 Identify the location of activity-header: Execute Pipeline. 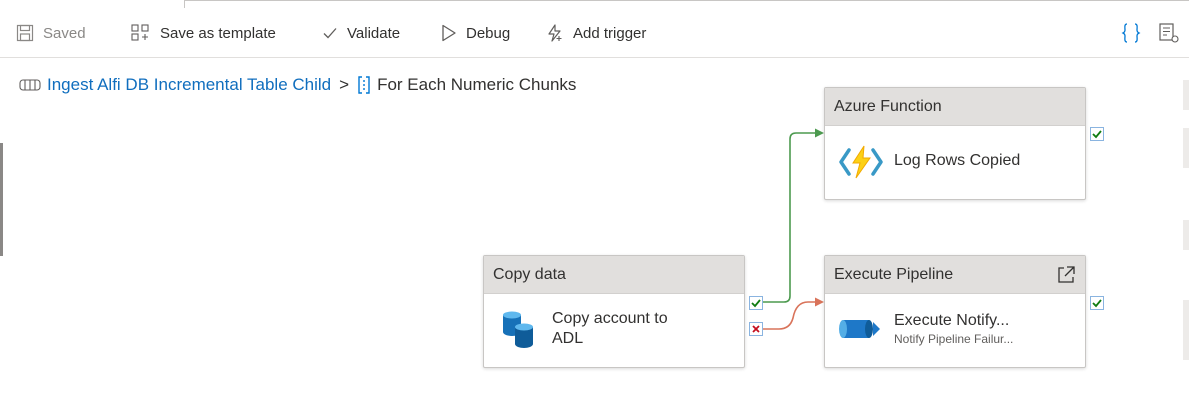
(955, 275).